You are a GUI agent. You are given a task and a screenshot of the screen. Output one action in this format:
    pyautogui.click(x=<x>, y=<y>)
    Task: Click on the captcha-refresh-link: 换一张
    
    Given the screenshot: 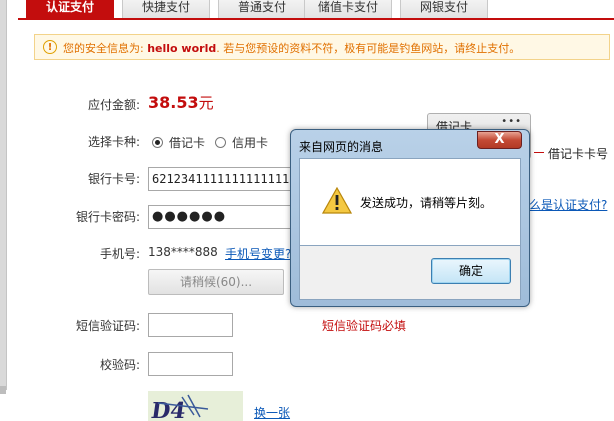 What is the action you would take?
    pyautogui.click(x=272, y=412)
    